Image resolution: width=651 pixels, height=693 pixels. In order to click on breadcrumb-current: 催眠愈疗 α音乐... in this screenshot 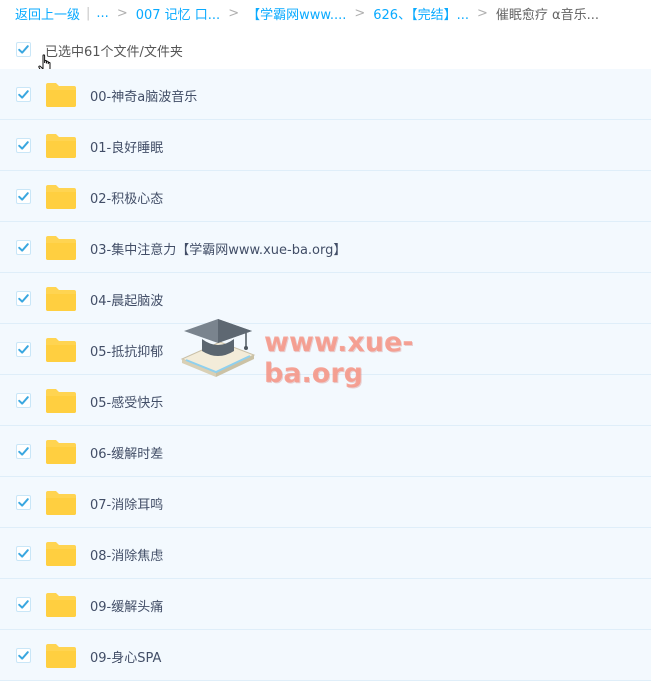, I will do `click(547, 15)`.